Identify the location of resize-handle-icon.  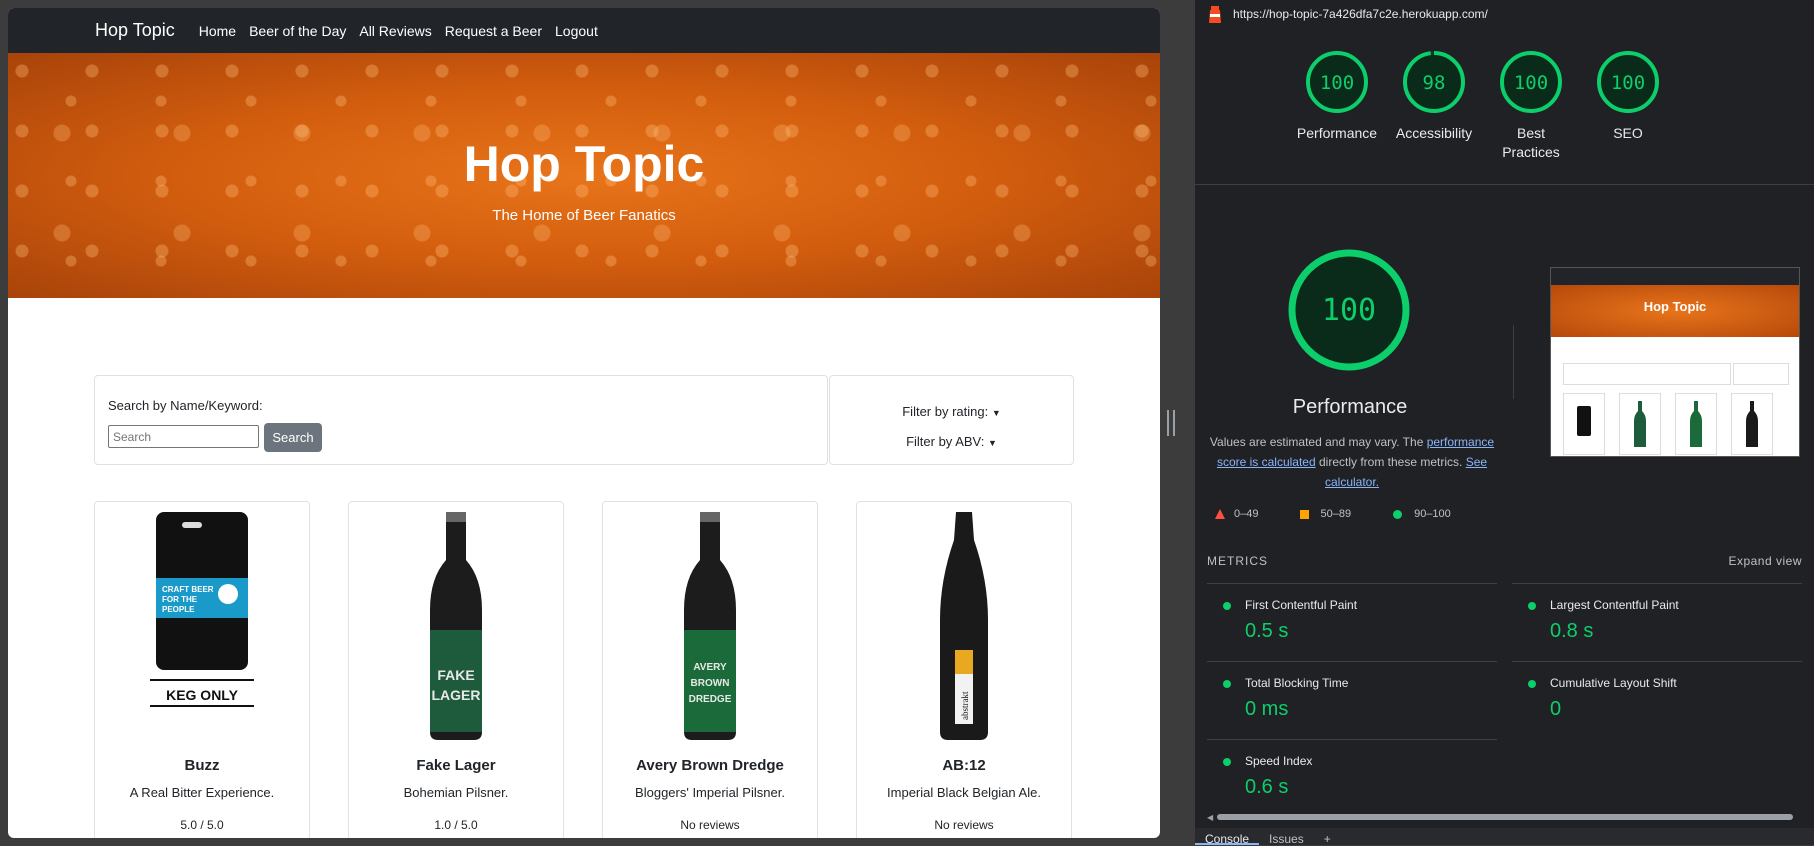
(1171, 423).